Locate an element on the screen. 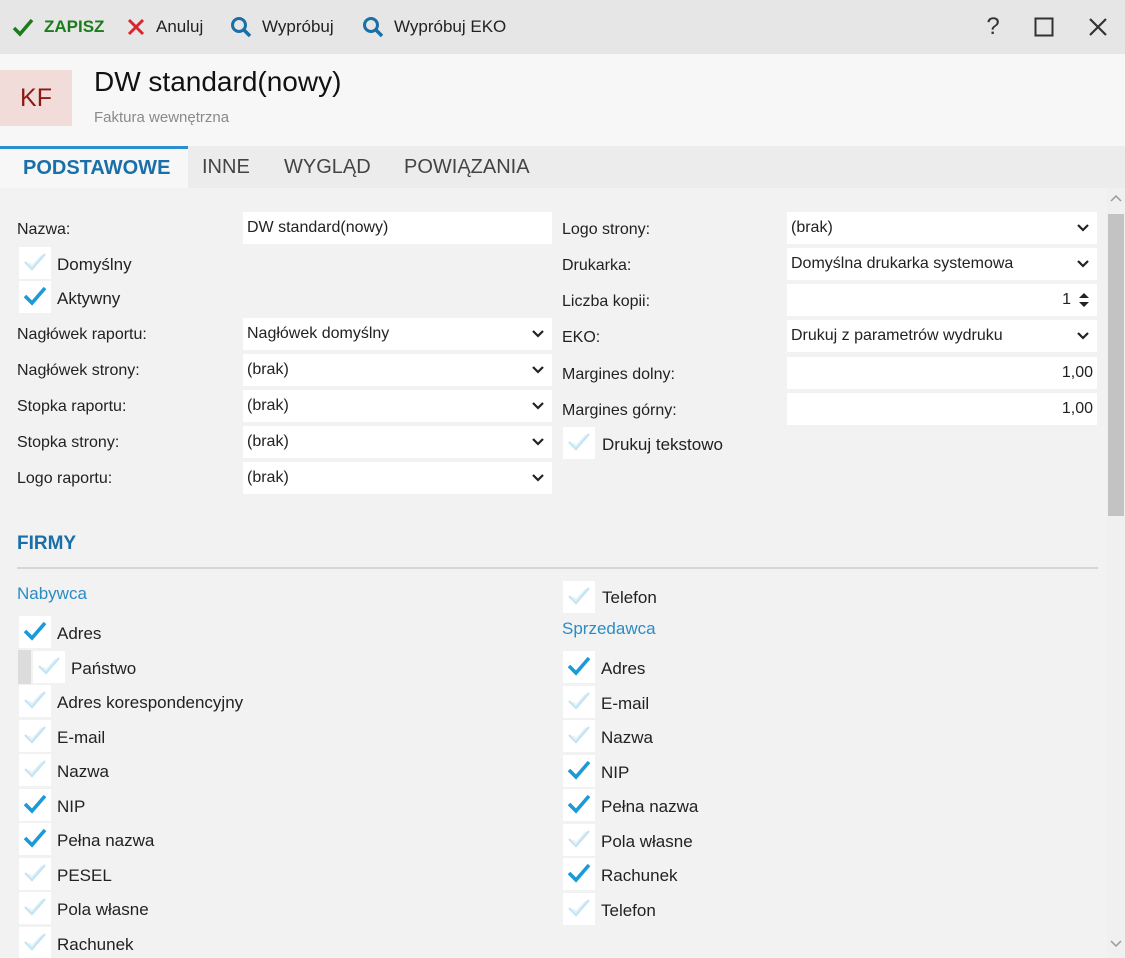  maximize-button is located at coordinates (1044, 27).